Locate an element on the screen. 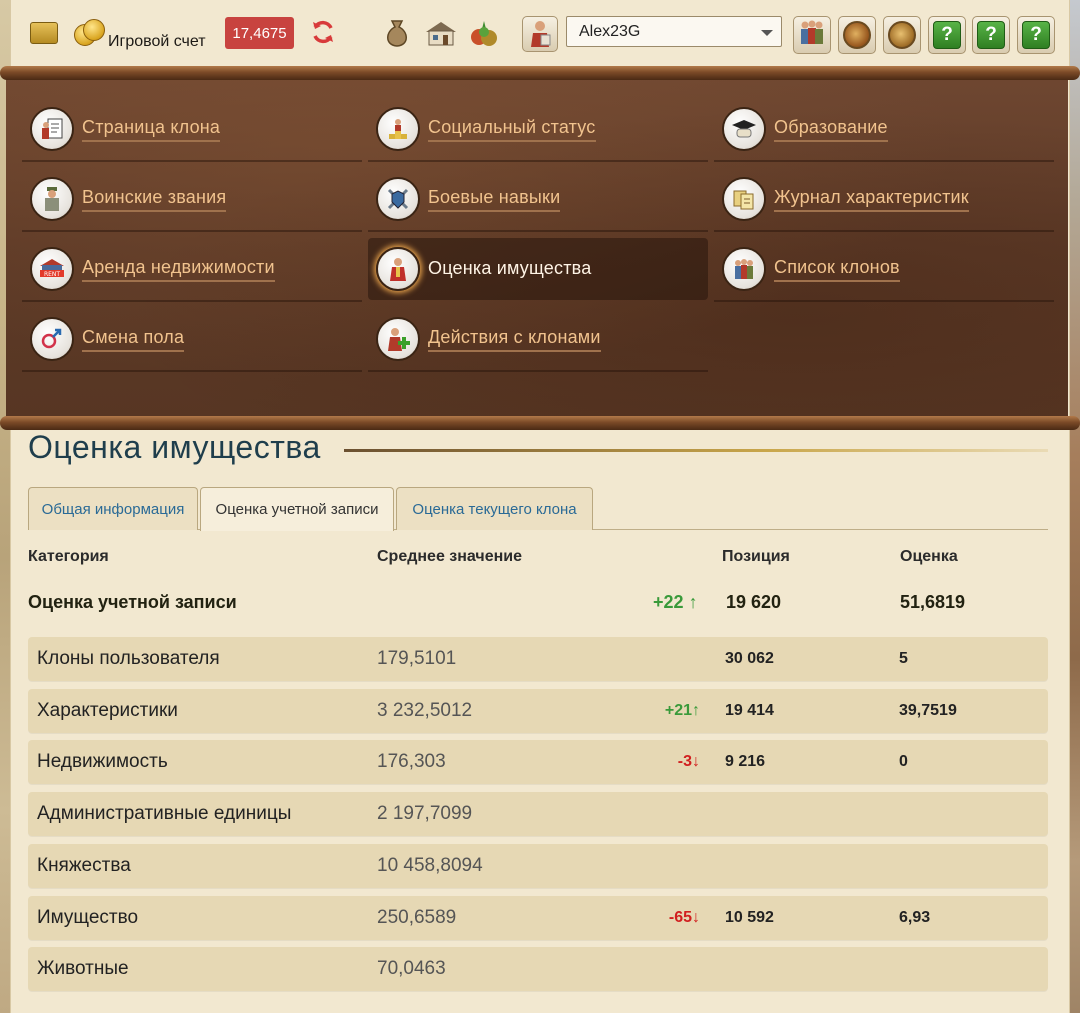 This screenshot has width=1080, height=1013. clone-list-icon is located at coordinates (744, 269).